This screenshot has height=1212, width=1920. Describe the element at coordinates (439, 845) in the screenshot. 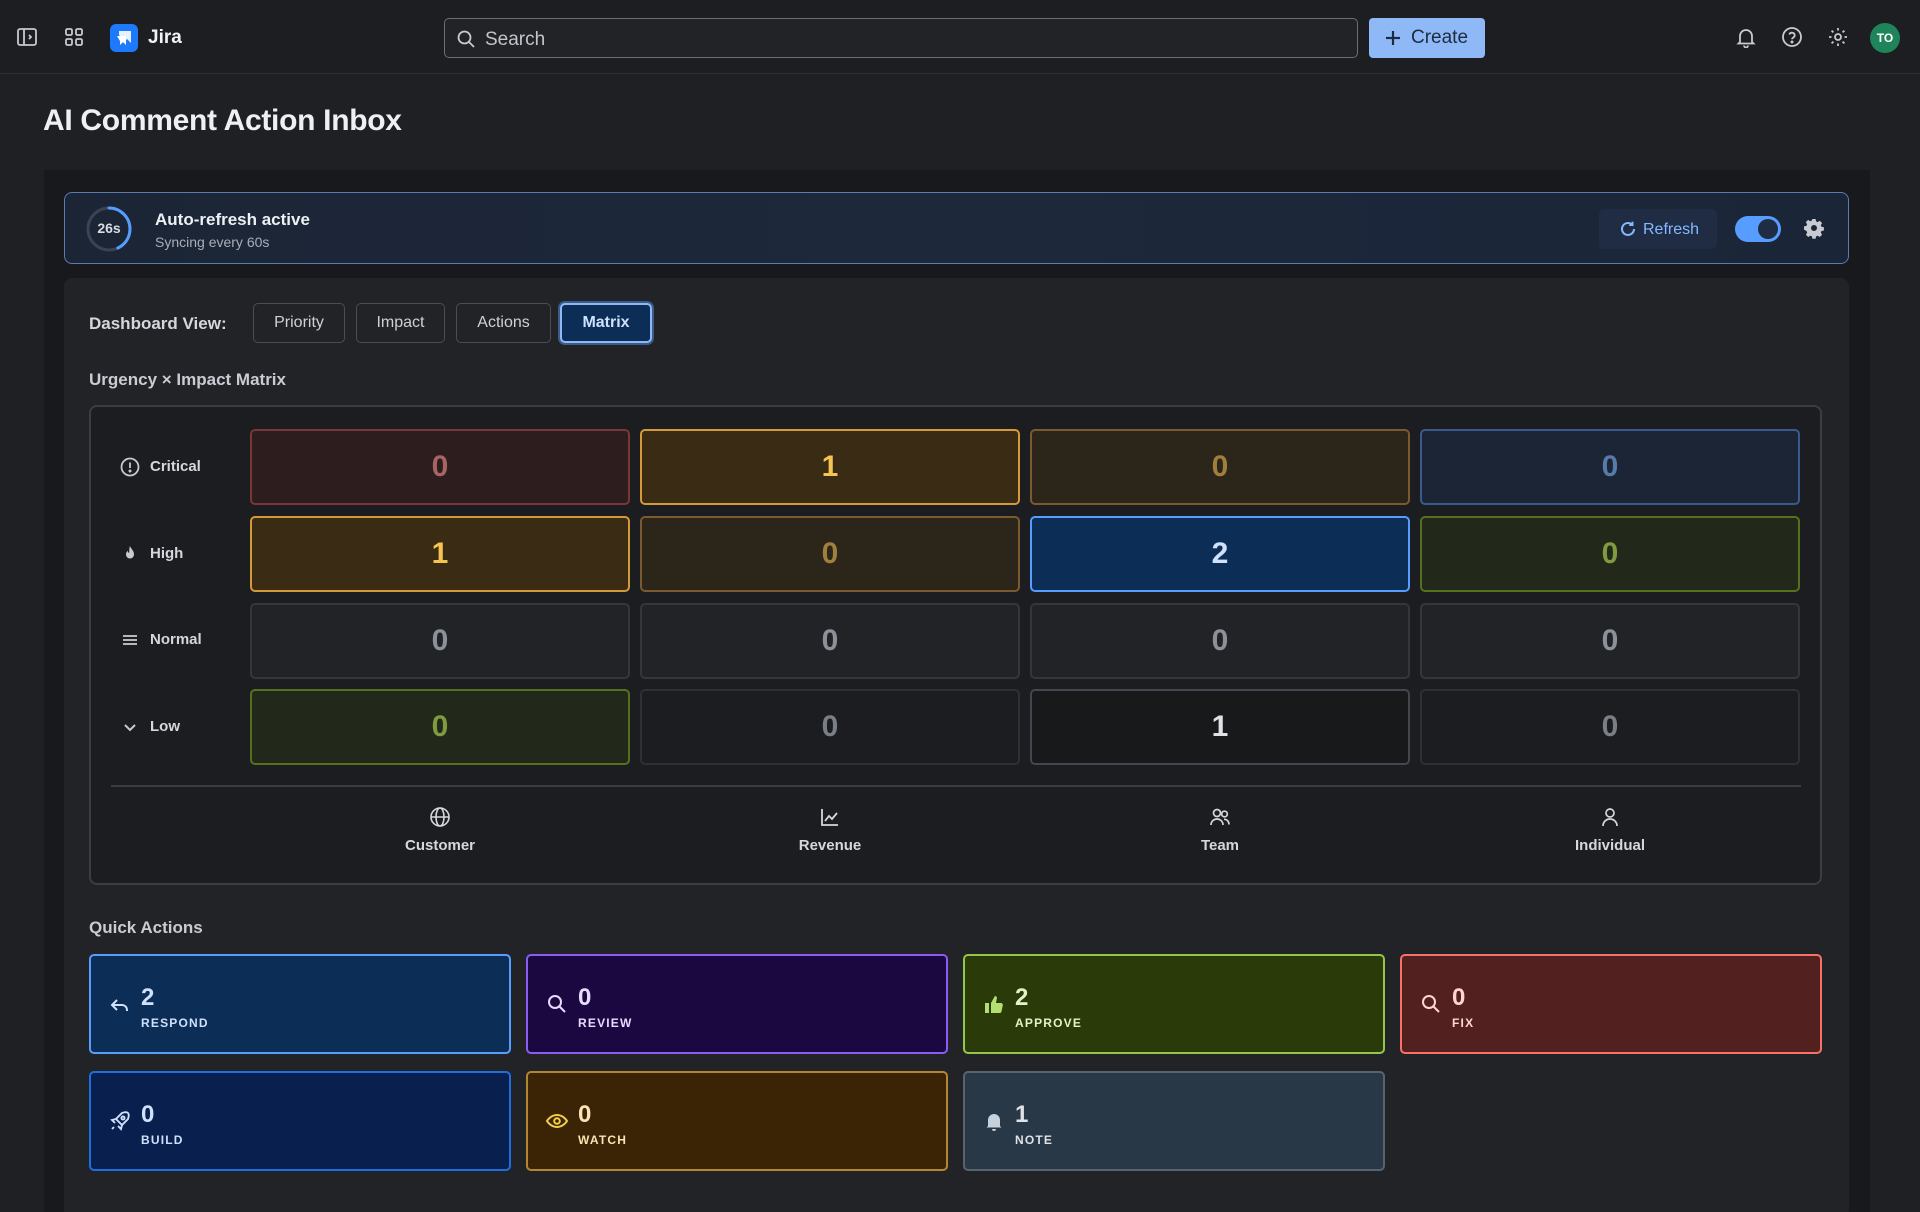

I see `column-label-text: Customer` at that location.